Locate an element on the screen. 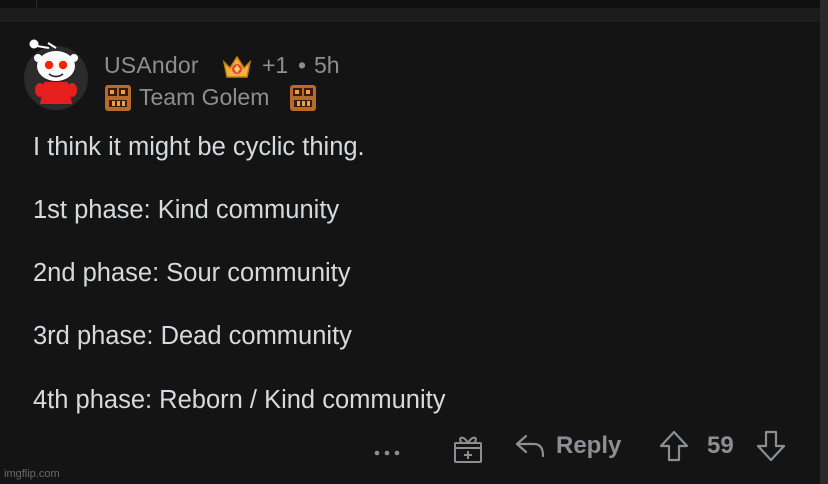 The image size is (828, 484). vote-count: 59 is located at coordinates (720, 445).